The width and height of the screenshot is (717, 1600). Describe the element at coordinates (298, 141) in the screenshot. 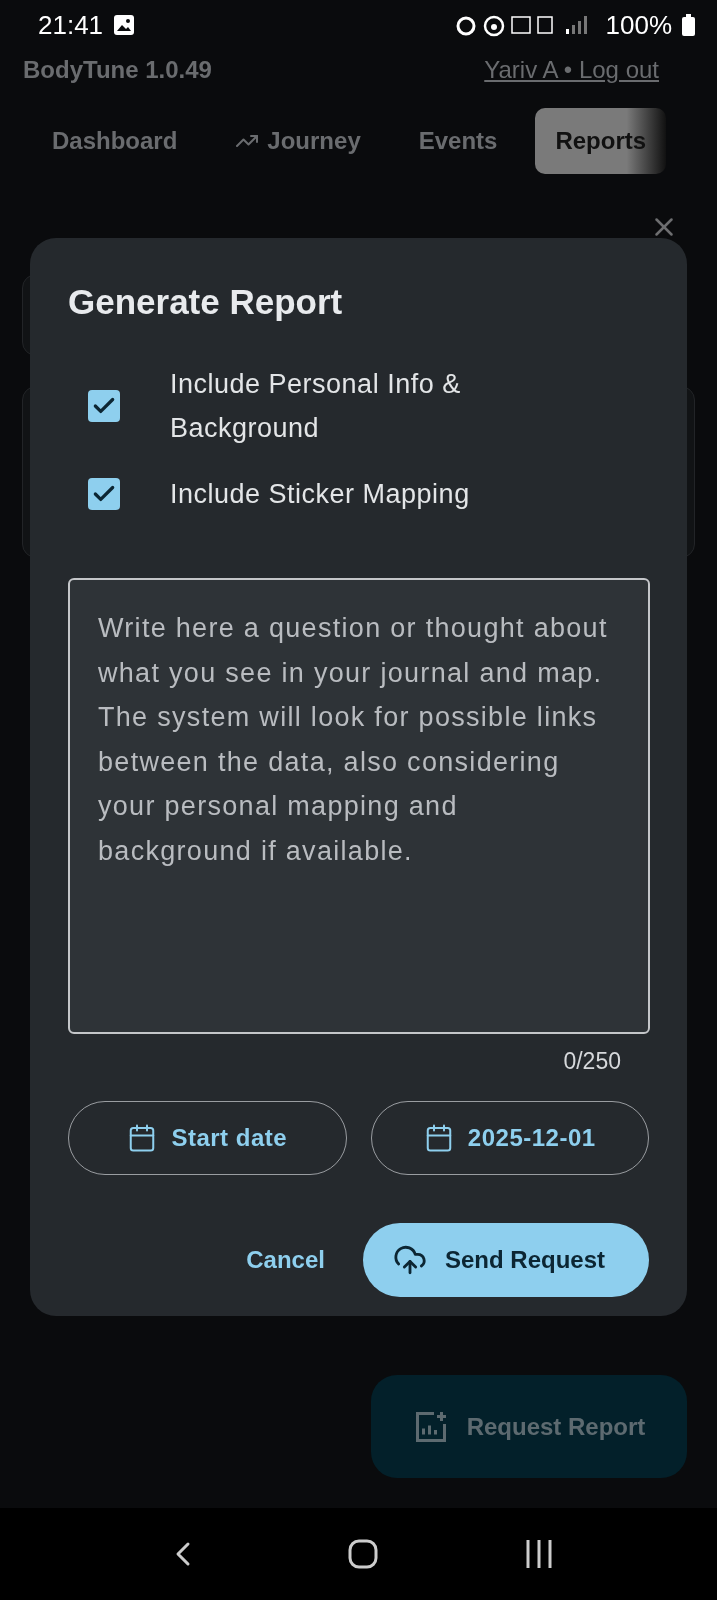

I see `nav-tab: Journey` at that location.